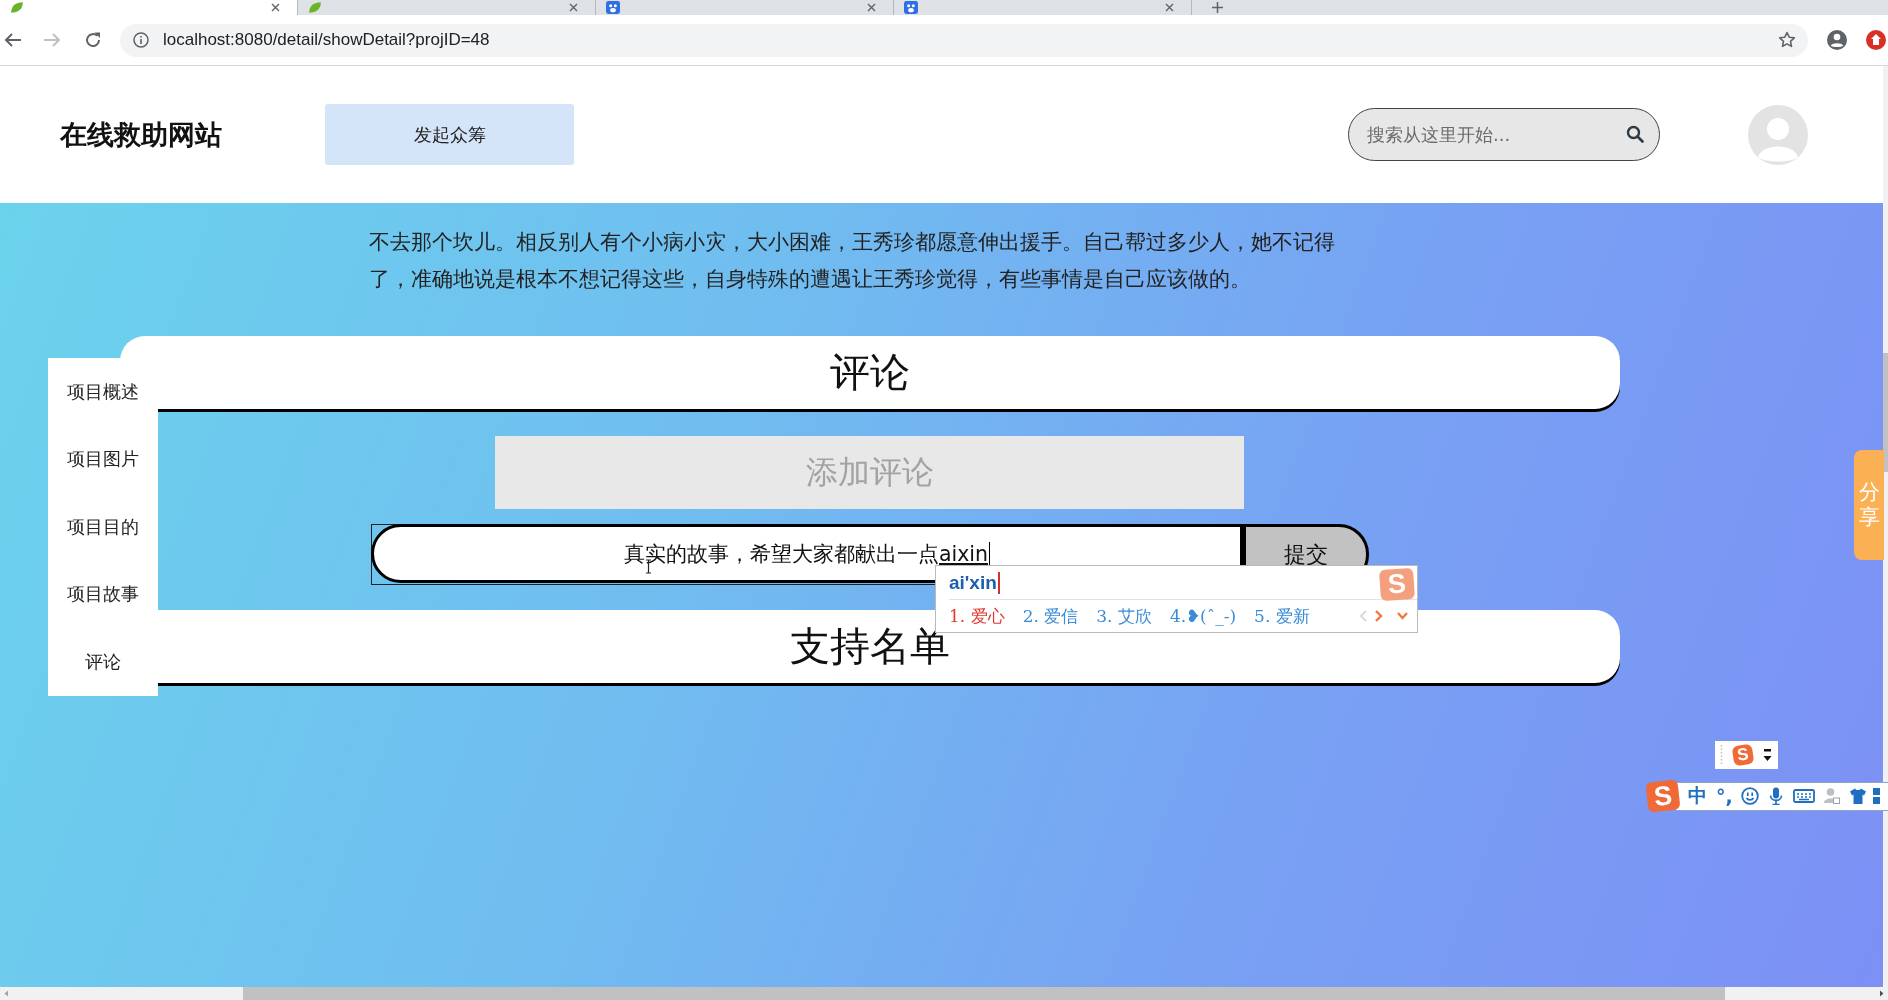 This screenshot has height=1000, width=1888. What do you see at coordinates (326, 40) in the screenshot?
I see `url-text: localhost:8080/detail/showDetail?projID=48` at bounding box center [326, 40].